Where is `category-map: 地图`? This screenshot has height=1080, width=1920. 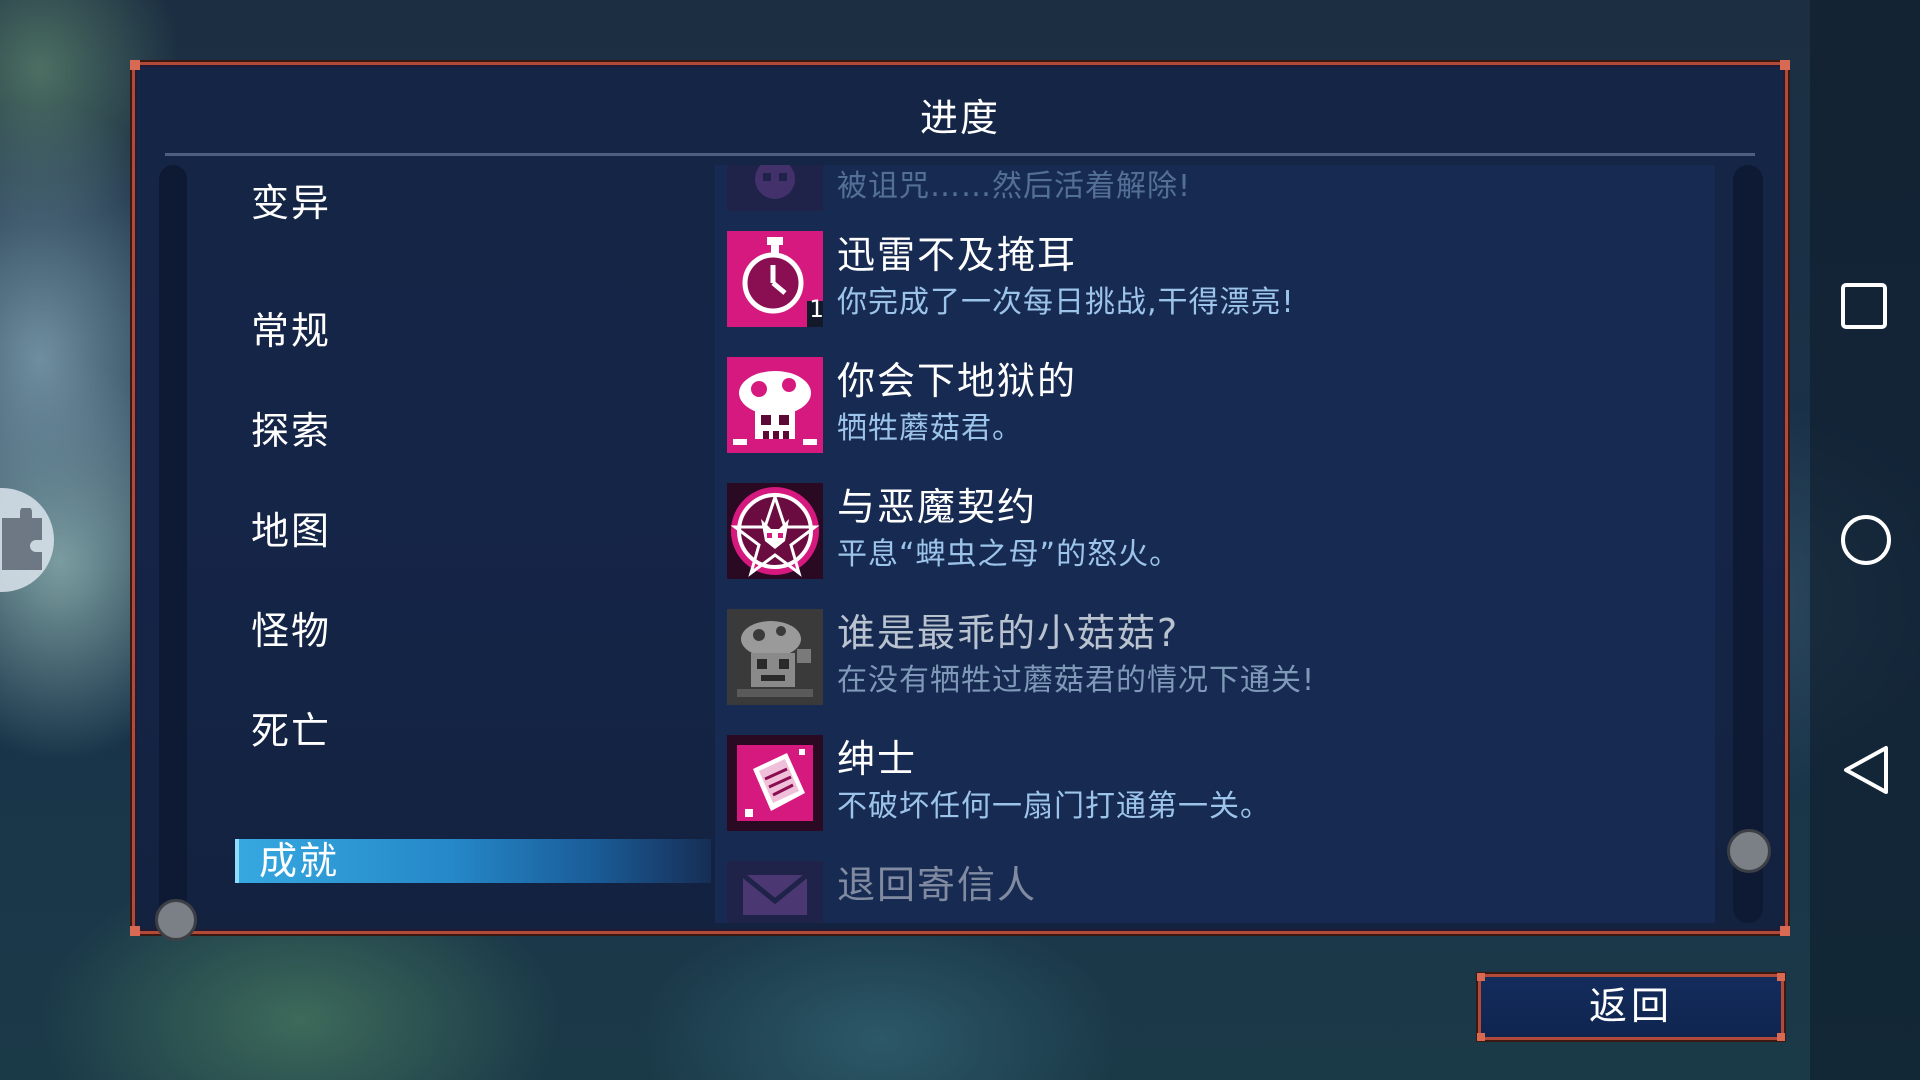 category-map: 地图 is located at coordinates (471, 531).